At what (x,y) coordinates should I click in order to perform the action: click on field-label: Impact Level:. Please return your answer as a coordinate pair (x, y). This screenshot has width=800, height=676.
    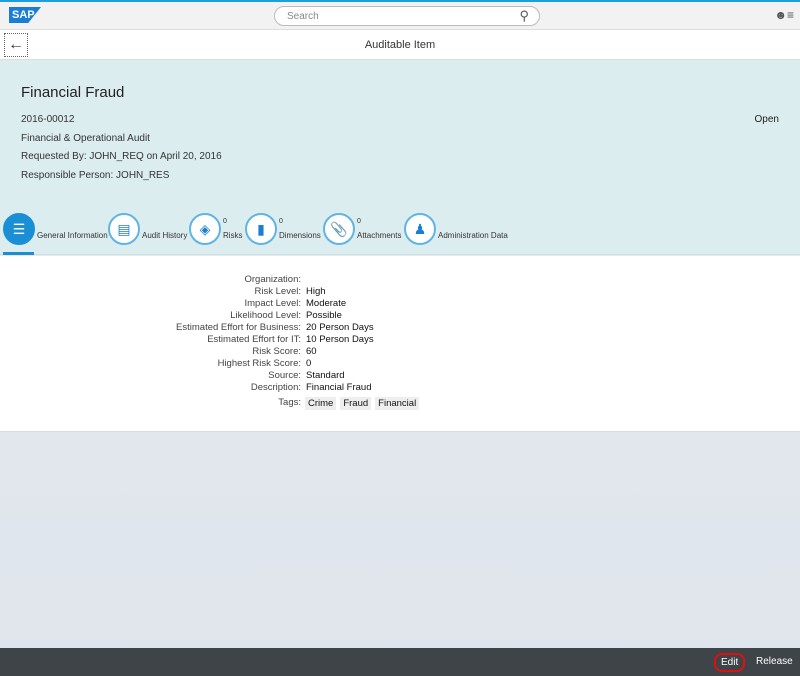
    Looking at the image, I should click on (273, 303).